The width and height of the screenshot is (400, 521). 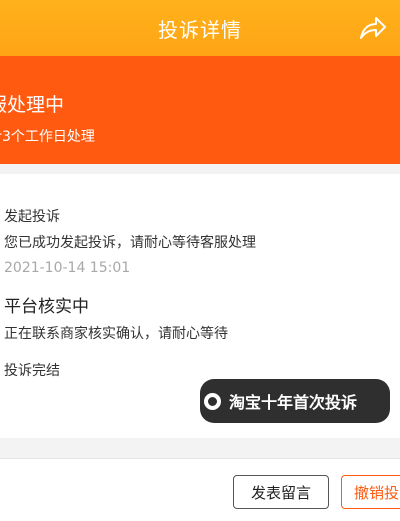 I want to click on step-title: 平台核实中, so click(x=46, y=307).